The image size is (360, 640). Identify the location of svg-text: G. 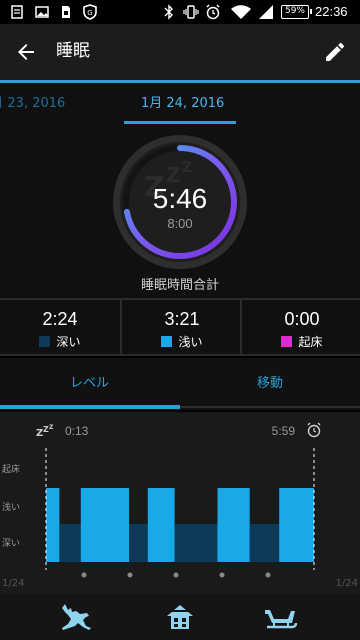
(89, 13).